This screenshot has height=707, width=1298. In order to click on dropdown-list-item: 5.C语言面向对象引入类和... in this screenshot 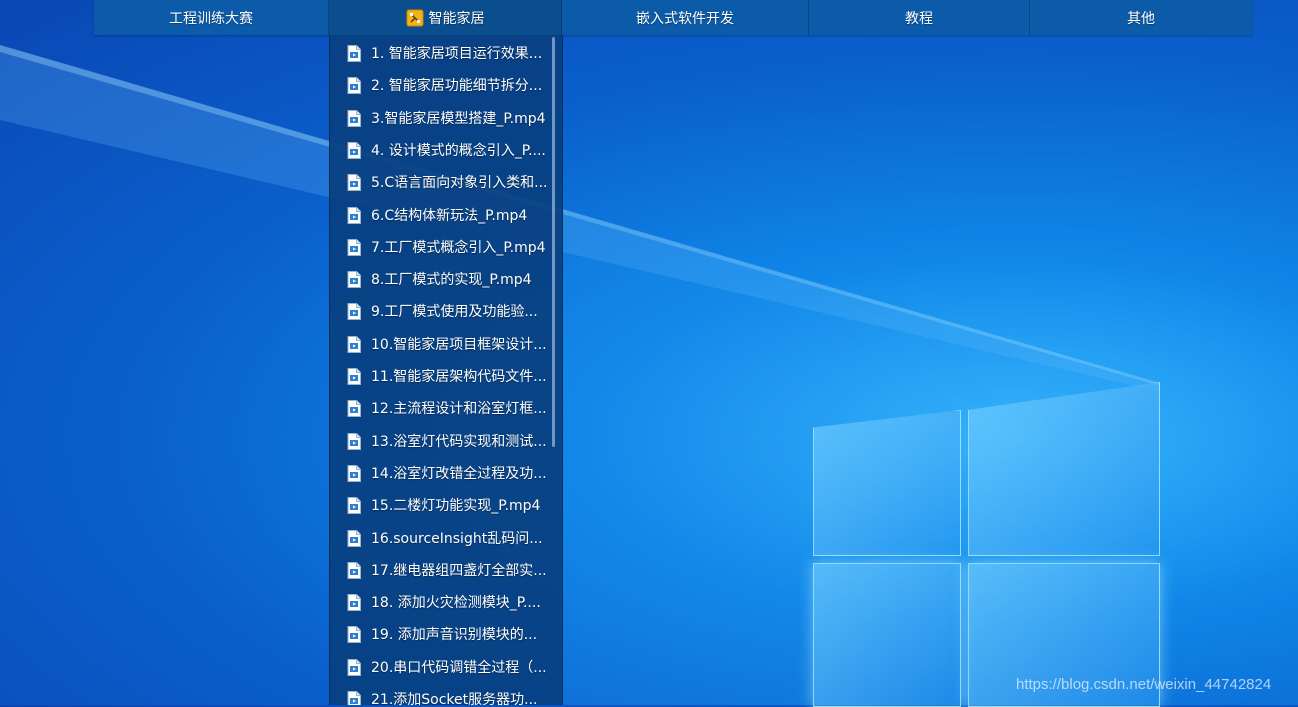, I will do `click(445, 182)`.